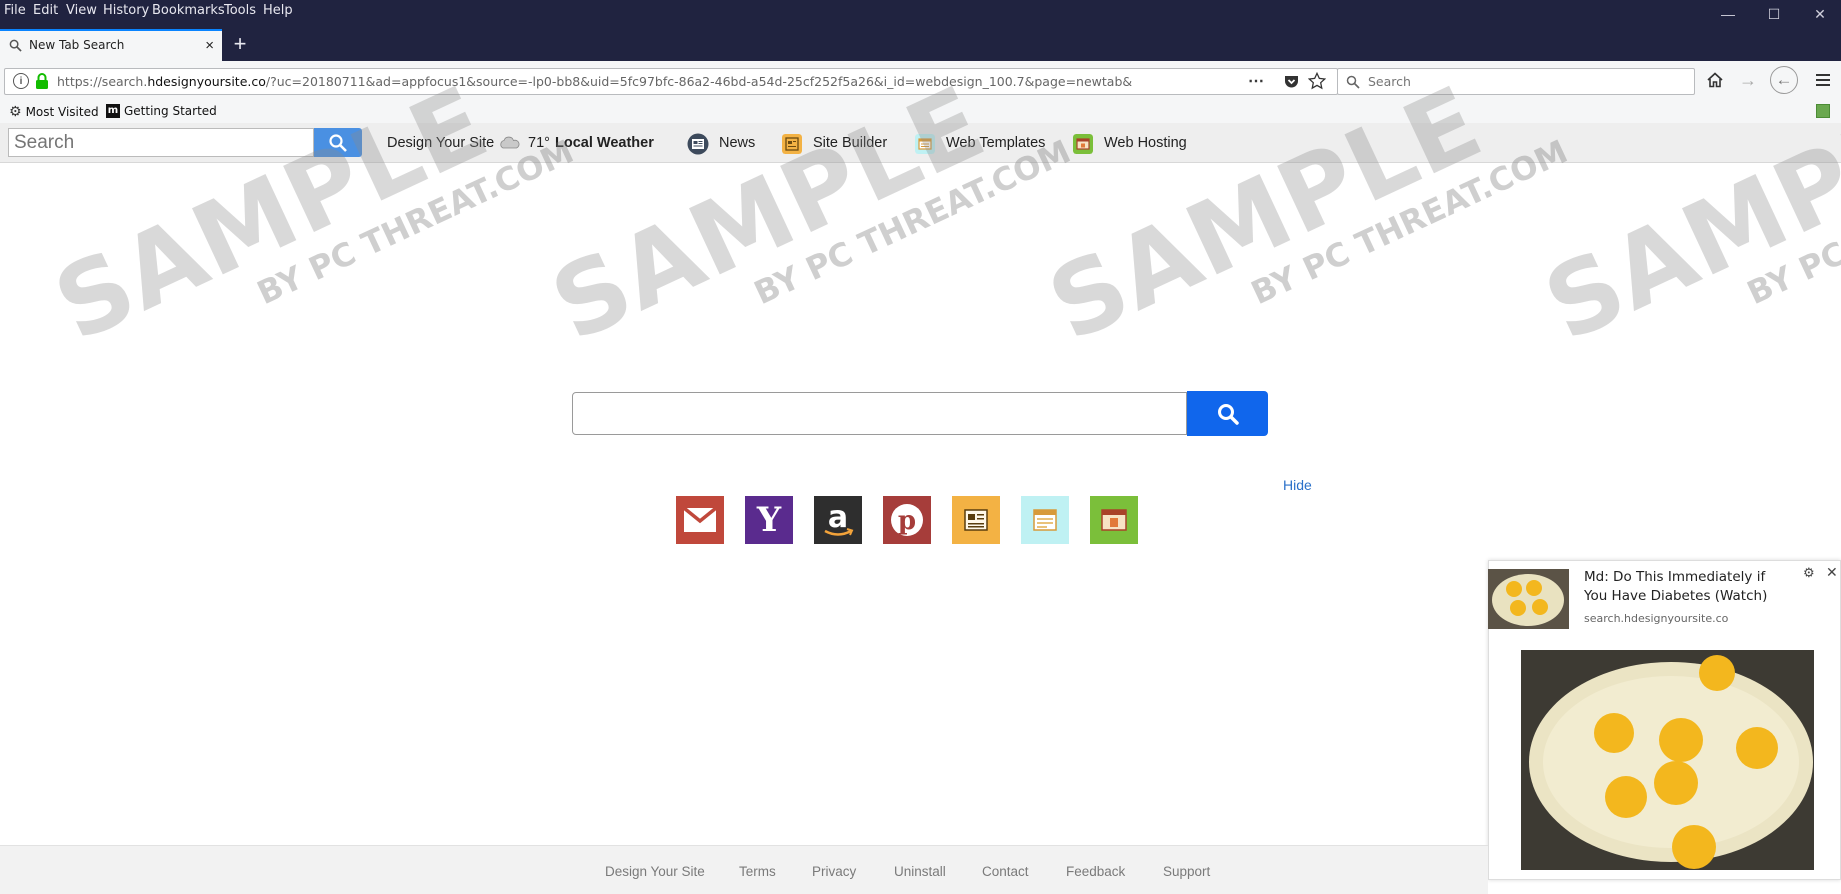 This screenshot has width=1841, height=894. What do you see at coordinates (1715, 80) in the screenshot?
I see `home-icon` at bounding box center [1715, 80].